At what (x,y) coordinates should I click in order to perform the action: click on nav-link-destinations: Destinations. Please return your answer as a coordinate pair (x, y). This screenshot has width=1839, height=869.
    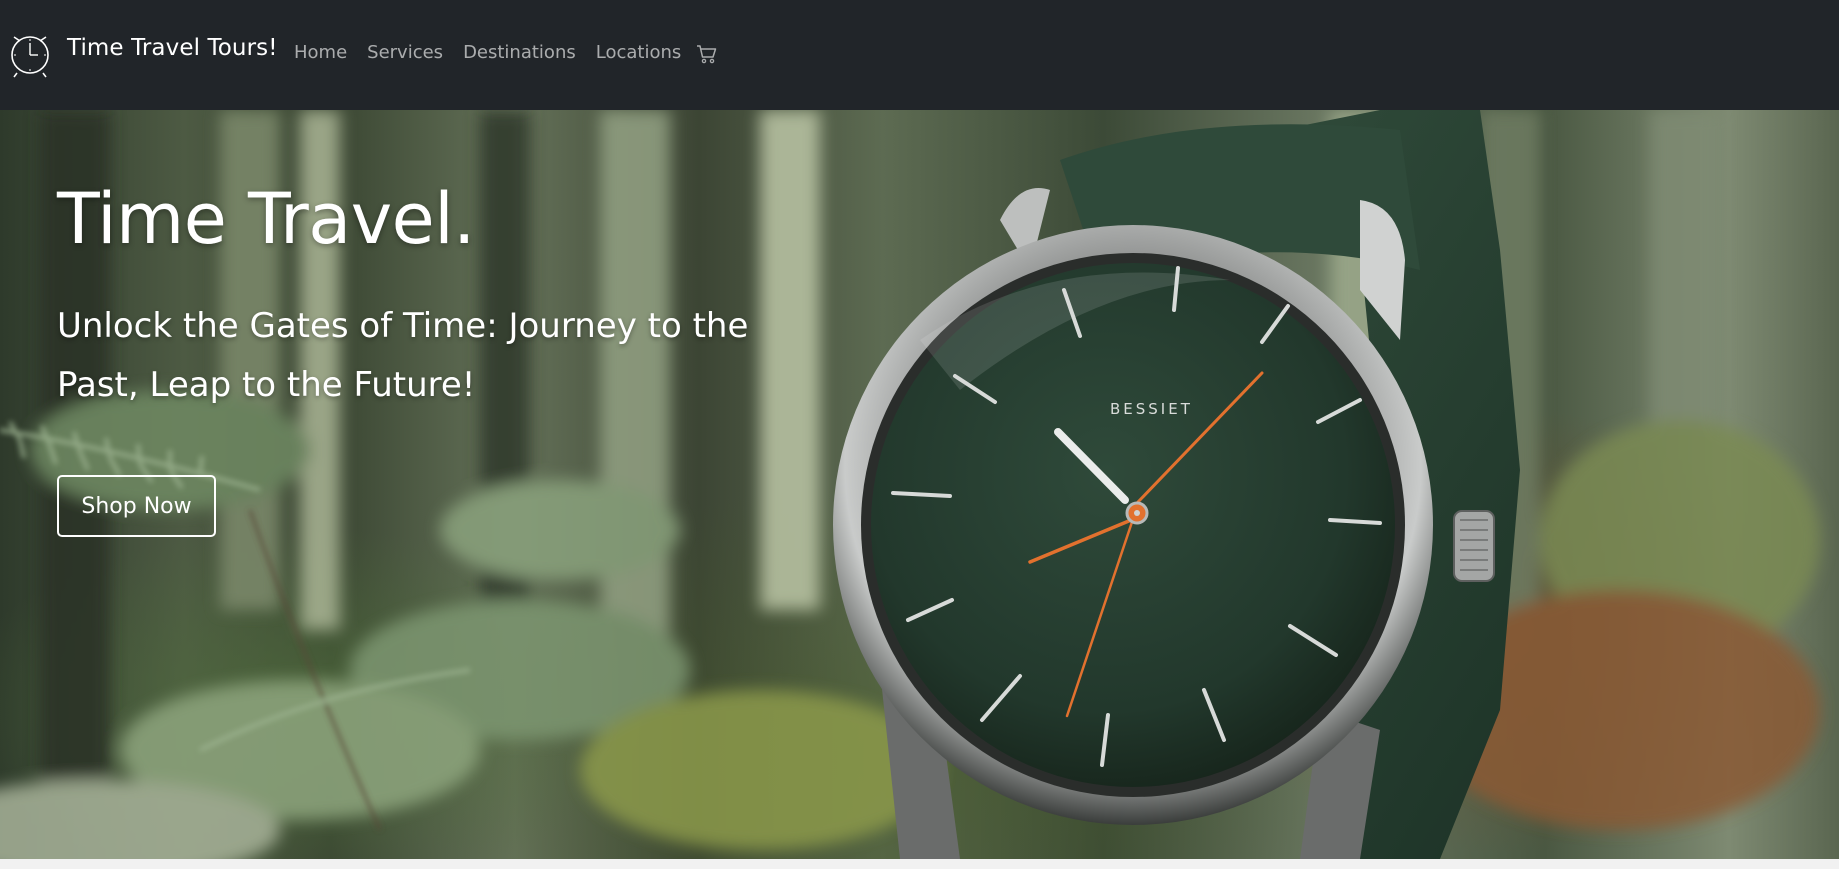
    Looking at the image, I should click on (519, 52).